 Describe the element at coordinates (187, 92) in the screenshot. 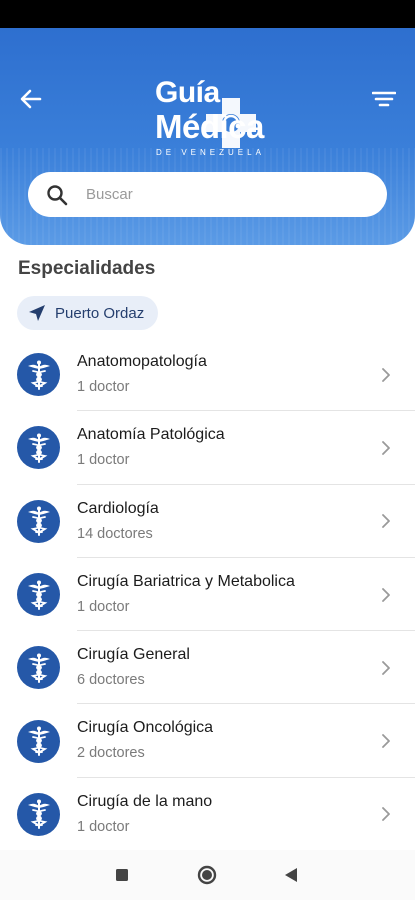

I see `logo-text-line1: Guía` at that location.